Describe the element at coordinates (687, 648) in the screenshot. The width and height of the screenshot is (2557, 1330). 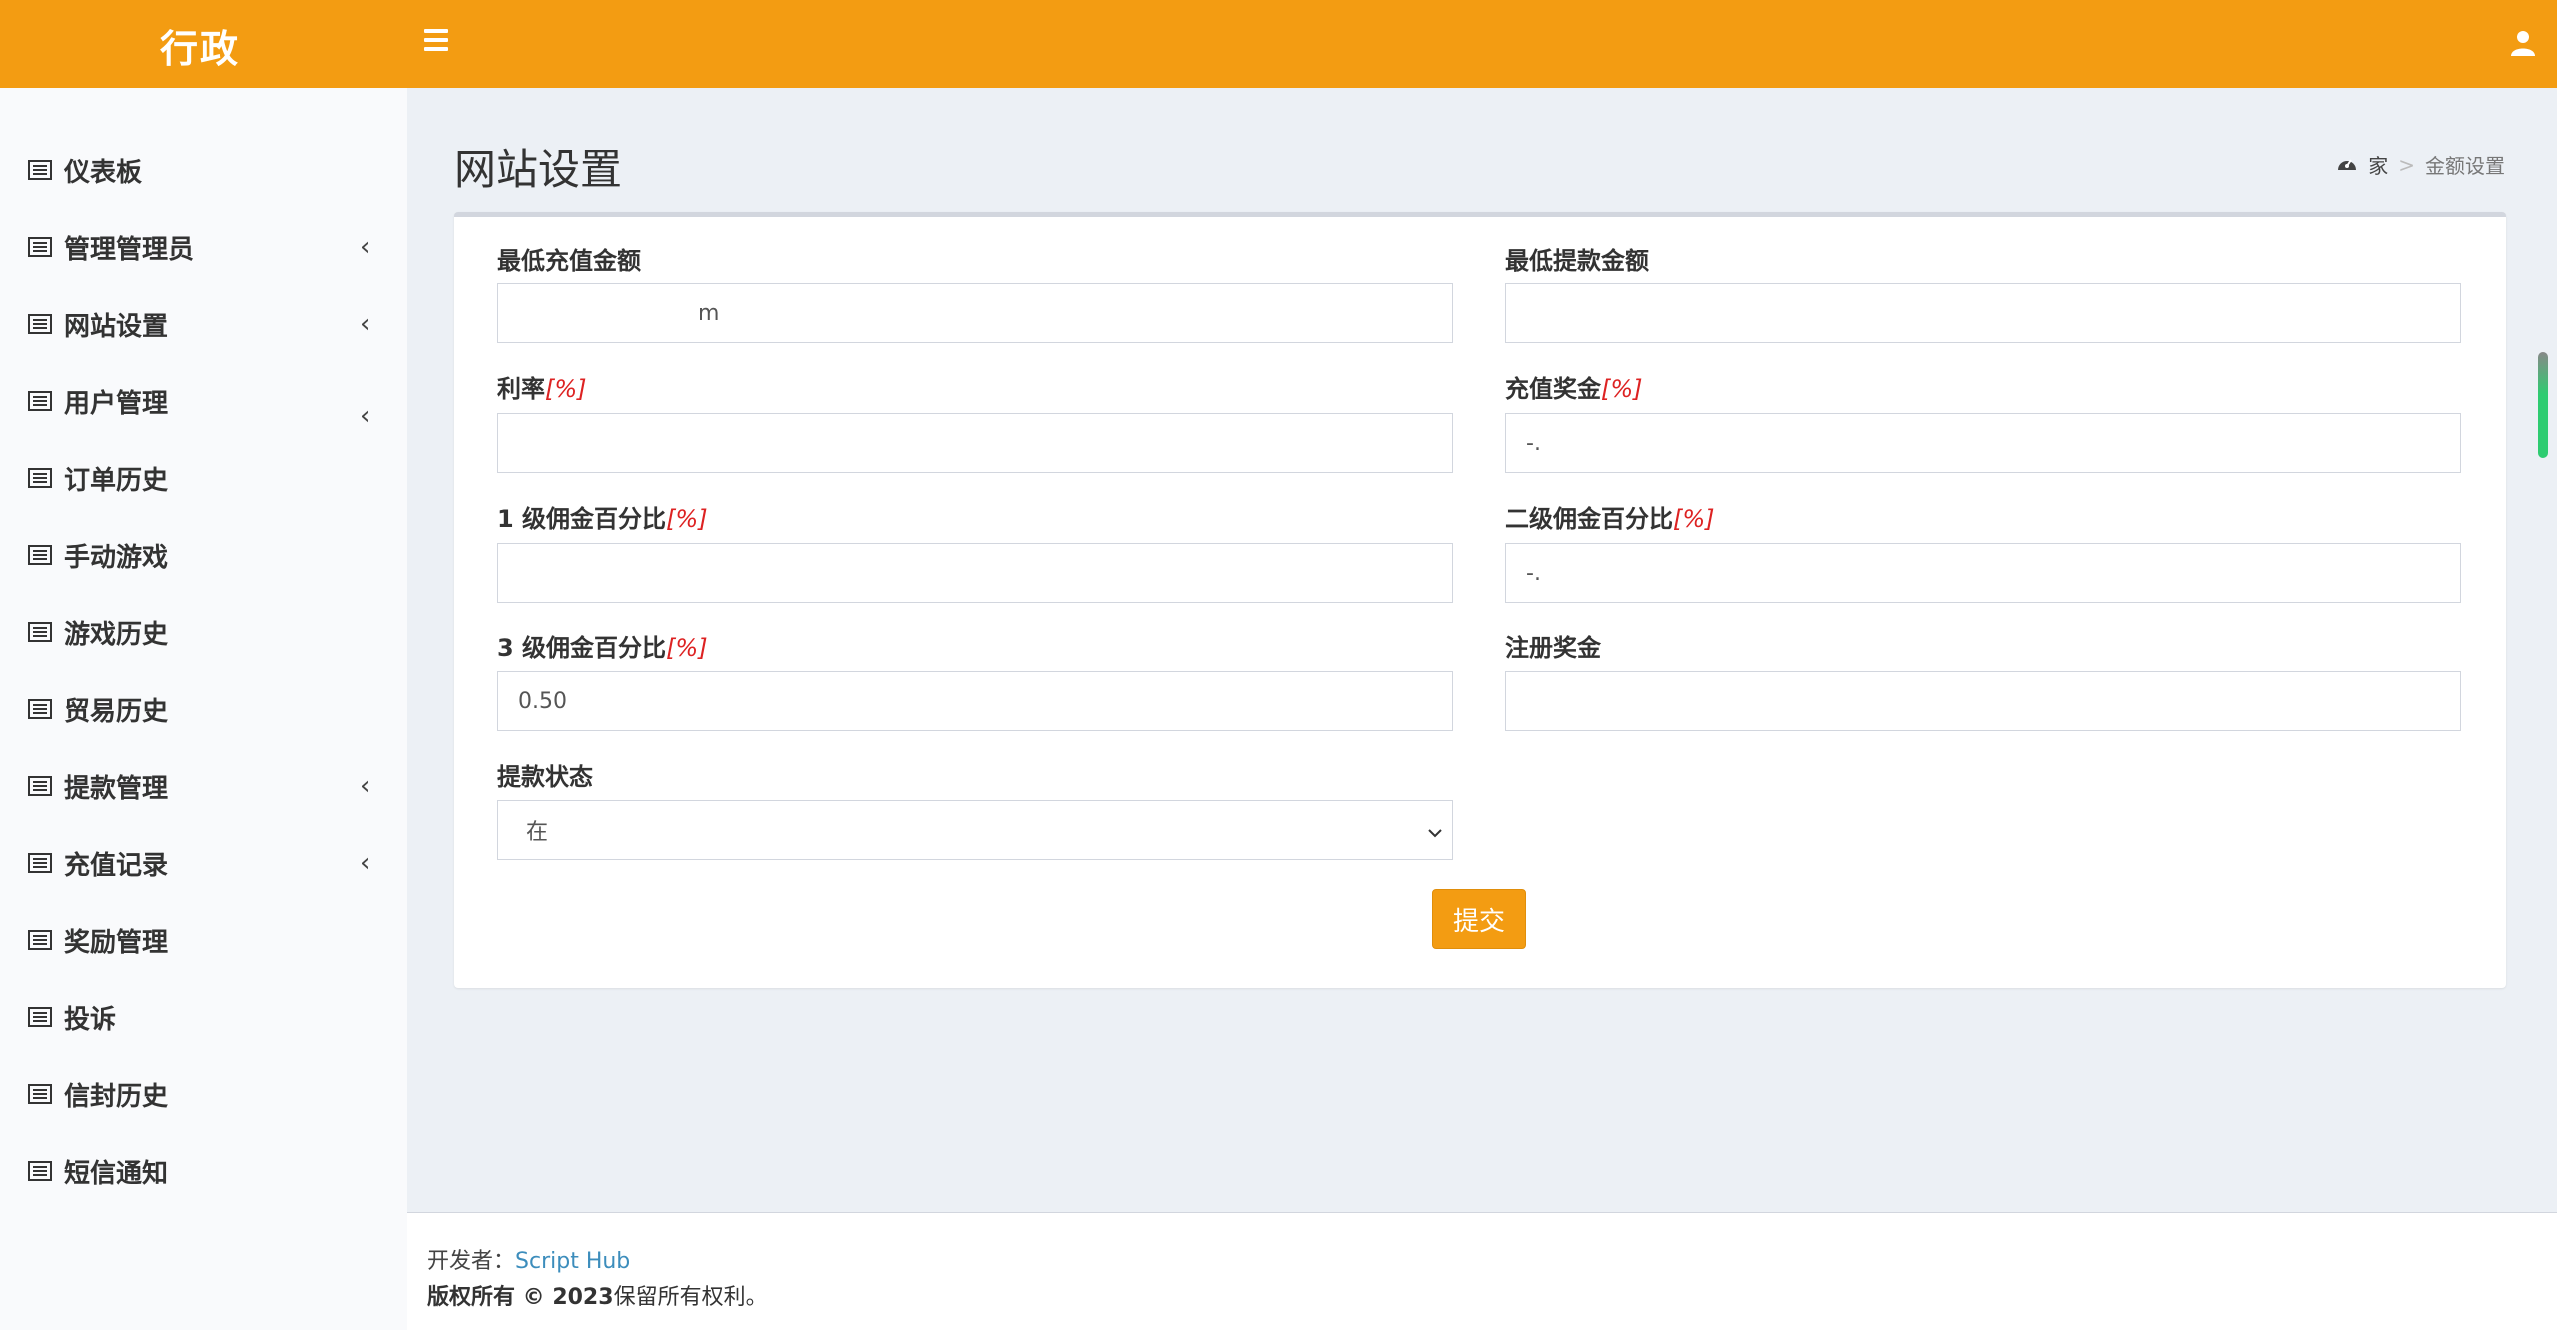
I see `level3-commission-unit: [%]` at that location.